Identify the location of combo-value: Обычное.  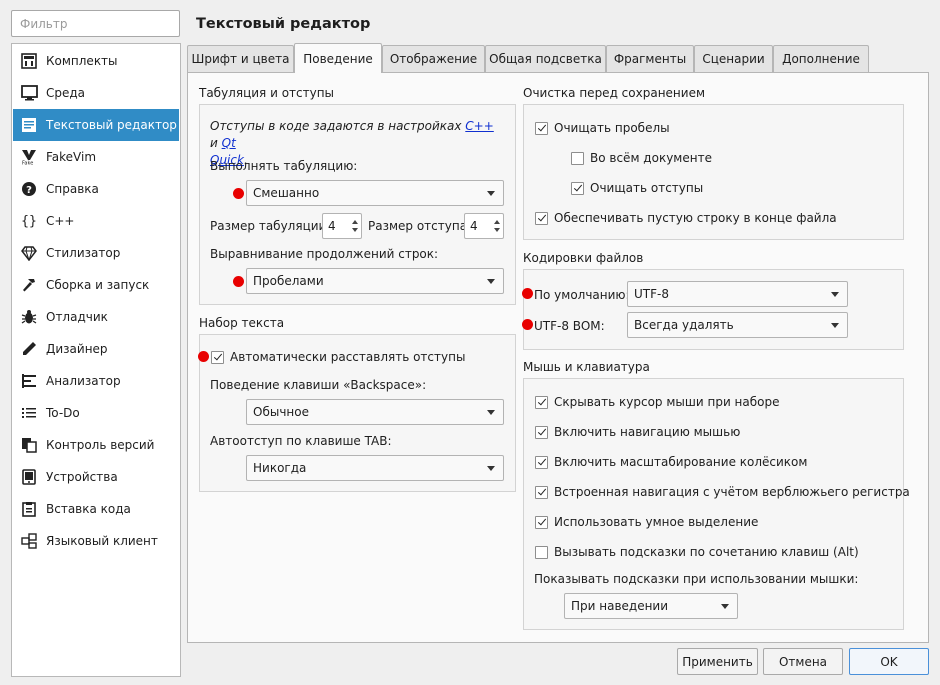
(281, 412).